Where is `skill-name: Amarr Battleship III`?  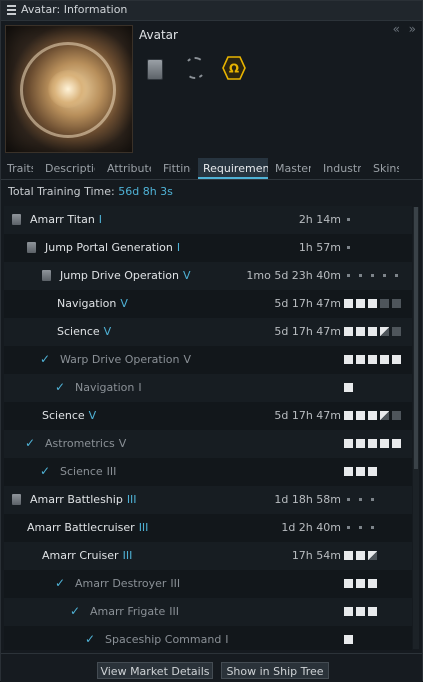
skill-name: Amarr Battleship III is located at coordinates (83, 499).